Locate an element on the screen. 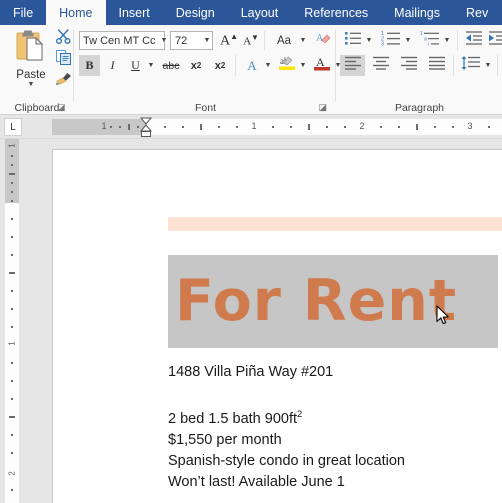 This screenshot has height=503, width=502. paragraph-group-label: Paragraph is located at coordinates (419, 108).